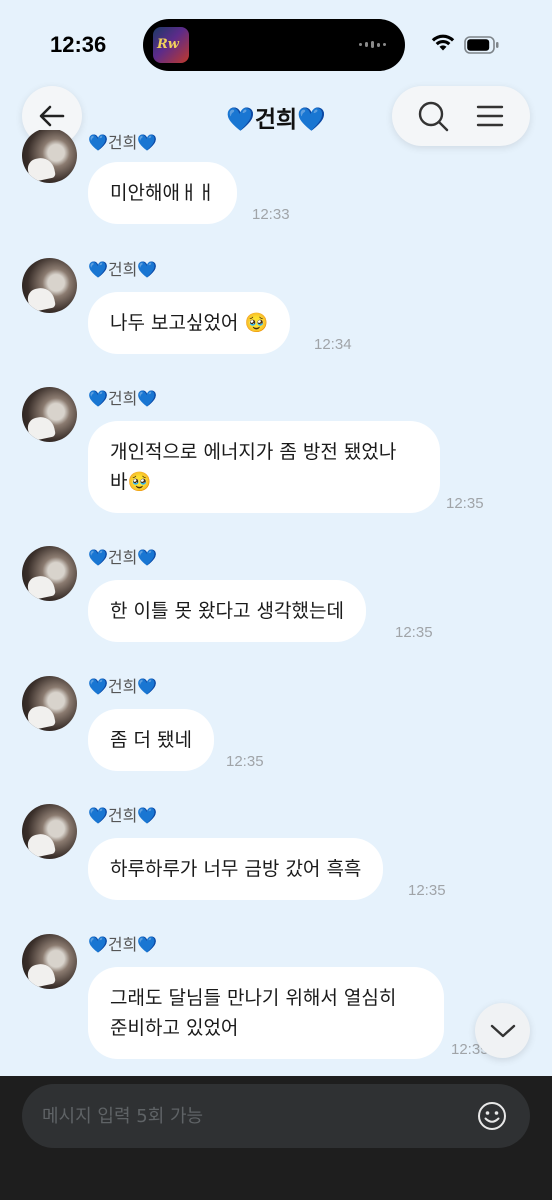 The image size is (552, 1200). What do you see at coordinates (171, 45) in the screenshot?
I see `music-app-icon: Rw` at bounding box center [171, 45].